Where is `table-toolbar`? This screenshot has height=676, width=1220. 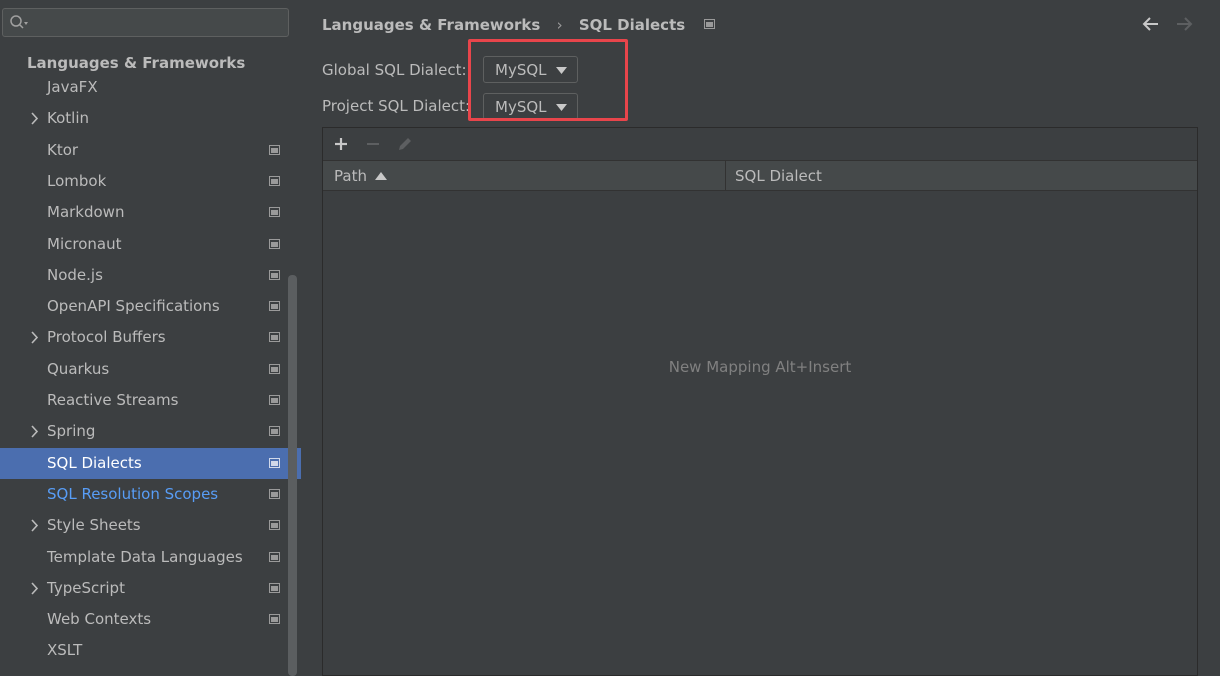
table-toolbar is located at coordinates (760, 144).